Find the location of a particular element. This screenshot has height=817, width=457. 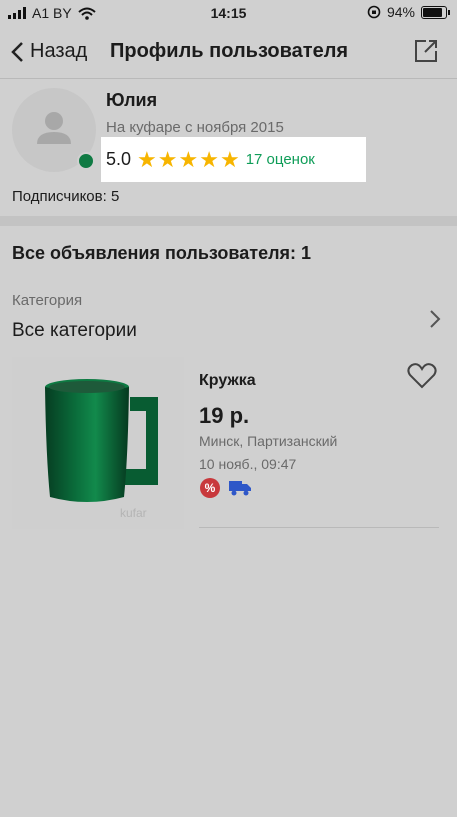

page-title: Профиль пользователя is located at coordinates (229, 51).